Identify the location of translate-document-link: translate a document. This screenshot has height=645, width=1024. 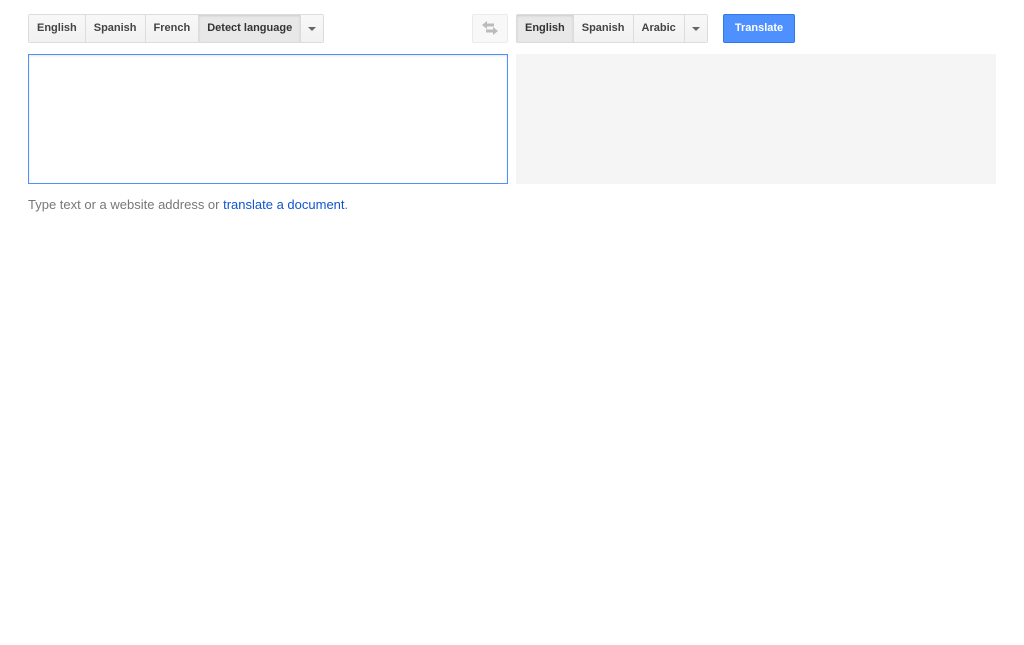
(283, 204).